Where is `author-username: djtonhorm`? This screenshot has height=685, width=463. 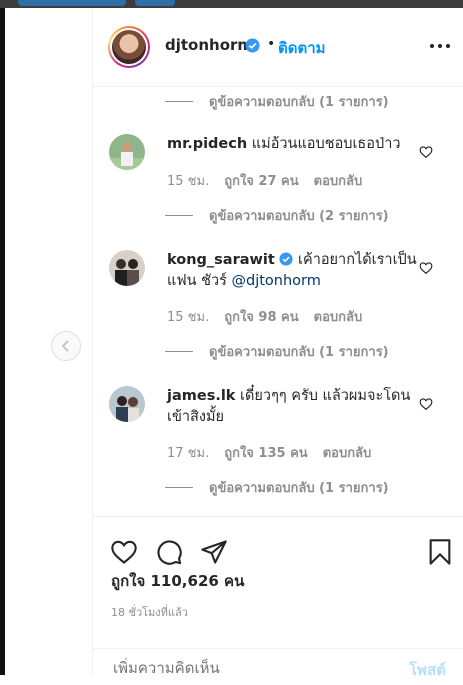
author-username: djtonhorm is located at coordinates (209, 45).